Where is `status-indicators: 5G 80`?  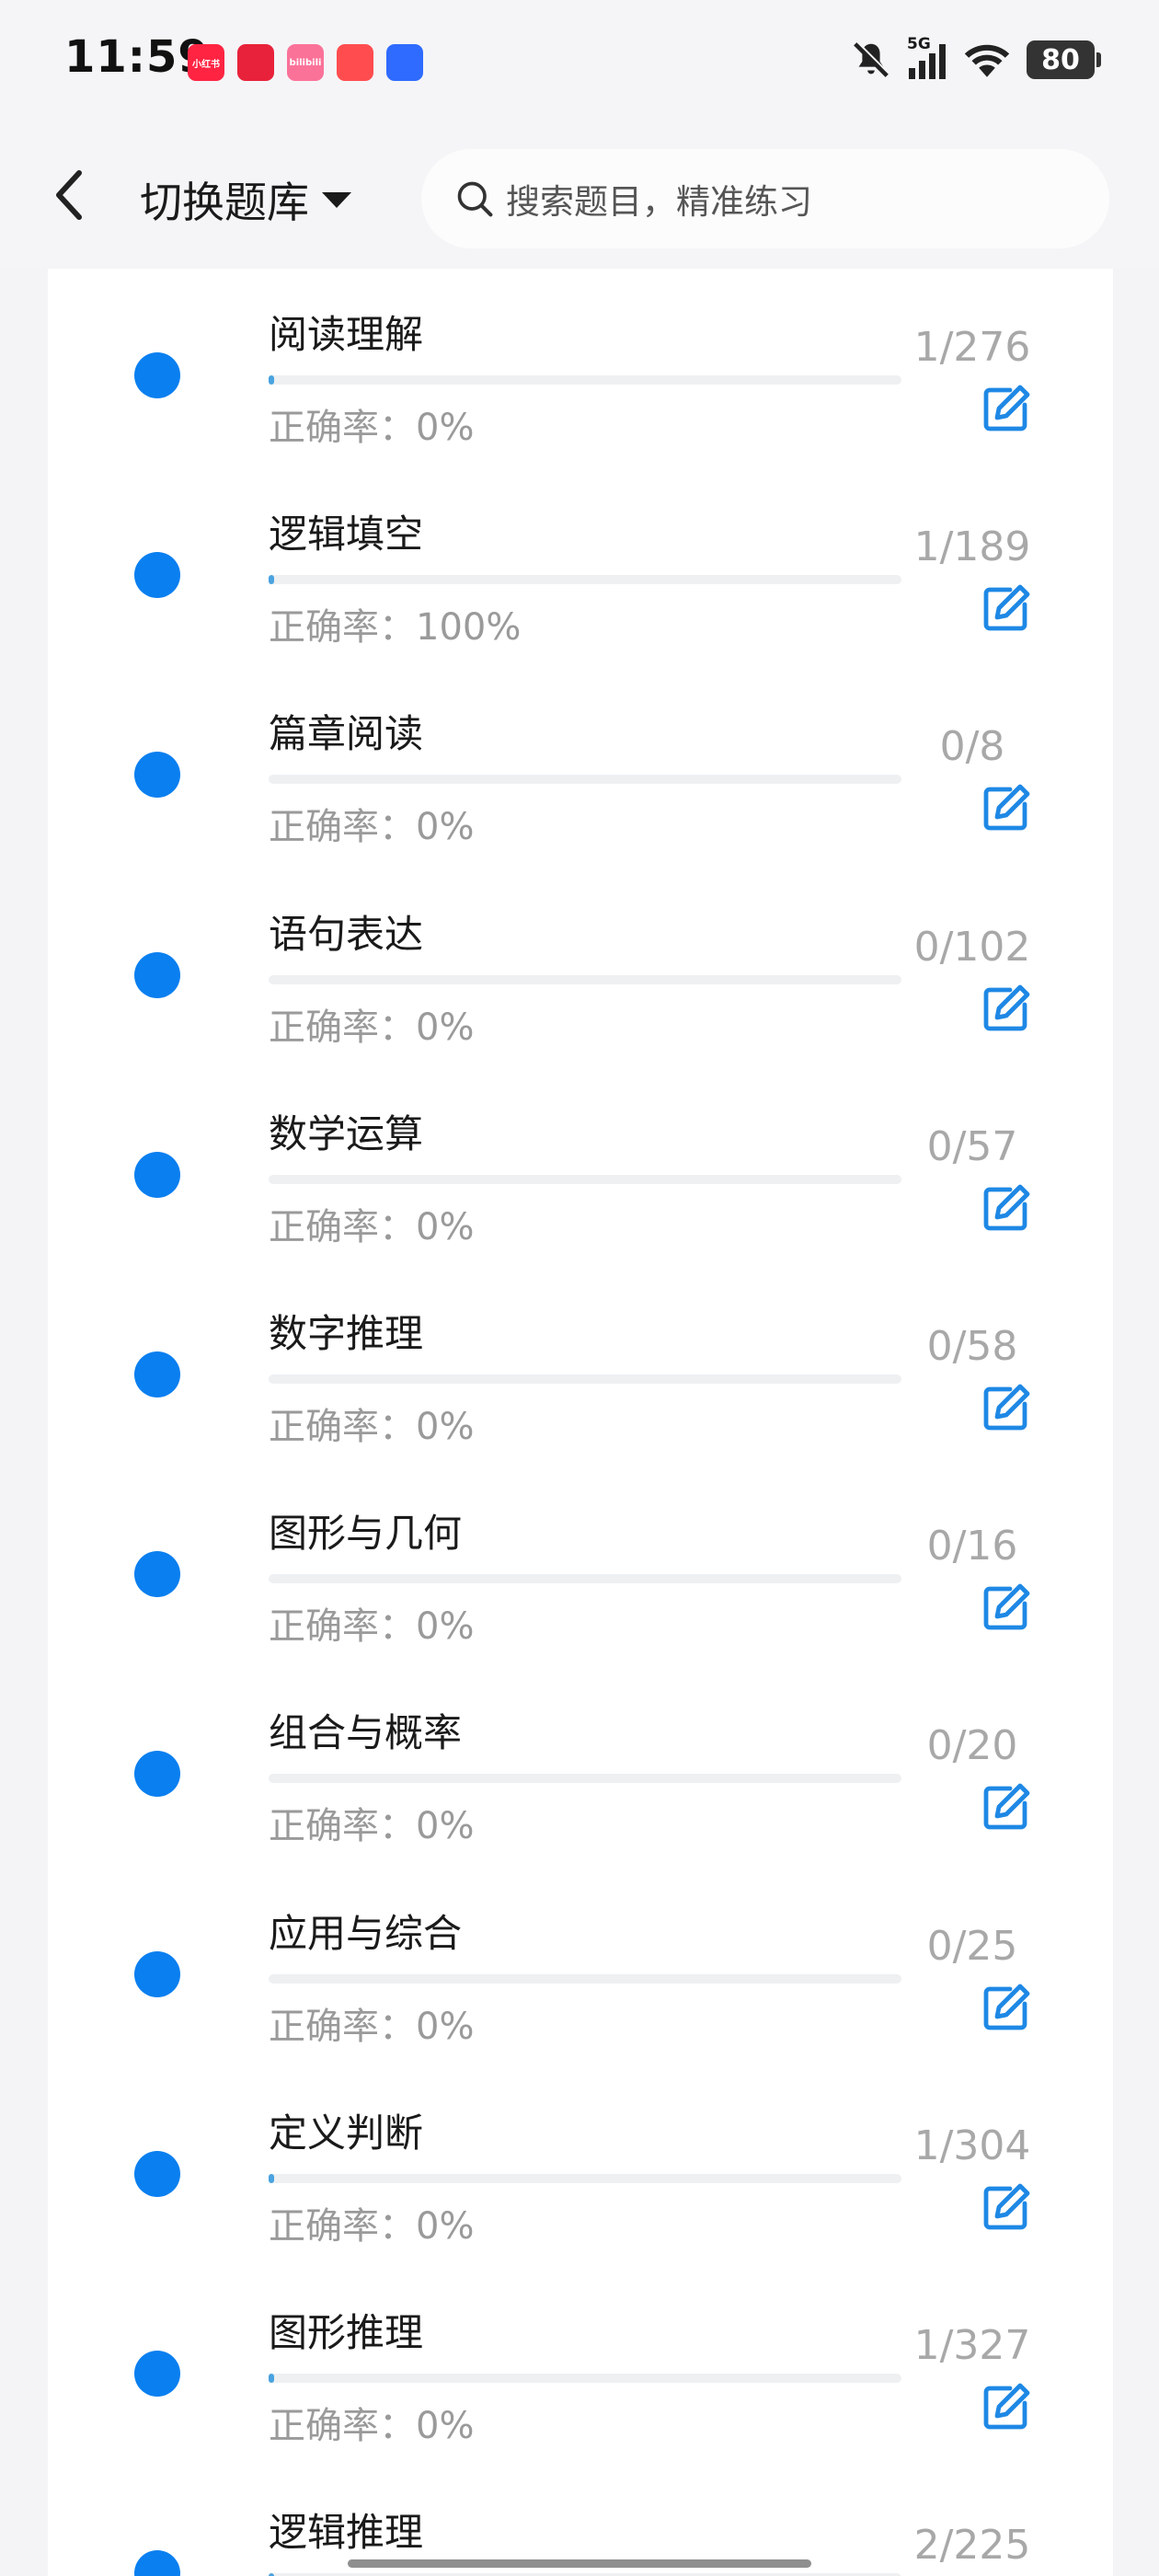
status-indicators: 5G 80 is located at coordinates (975, 58).